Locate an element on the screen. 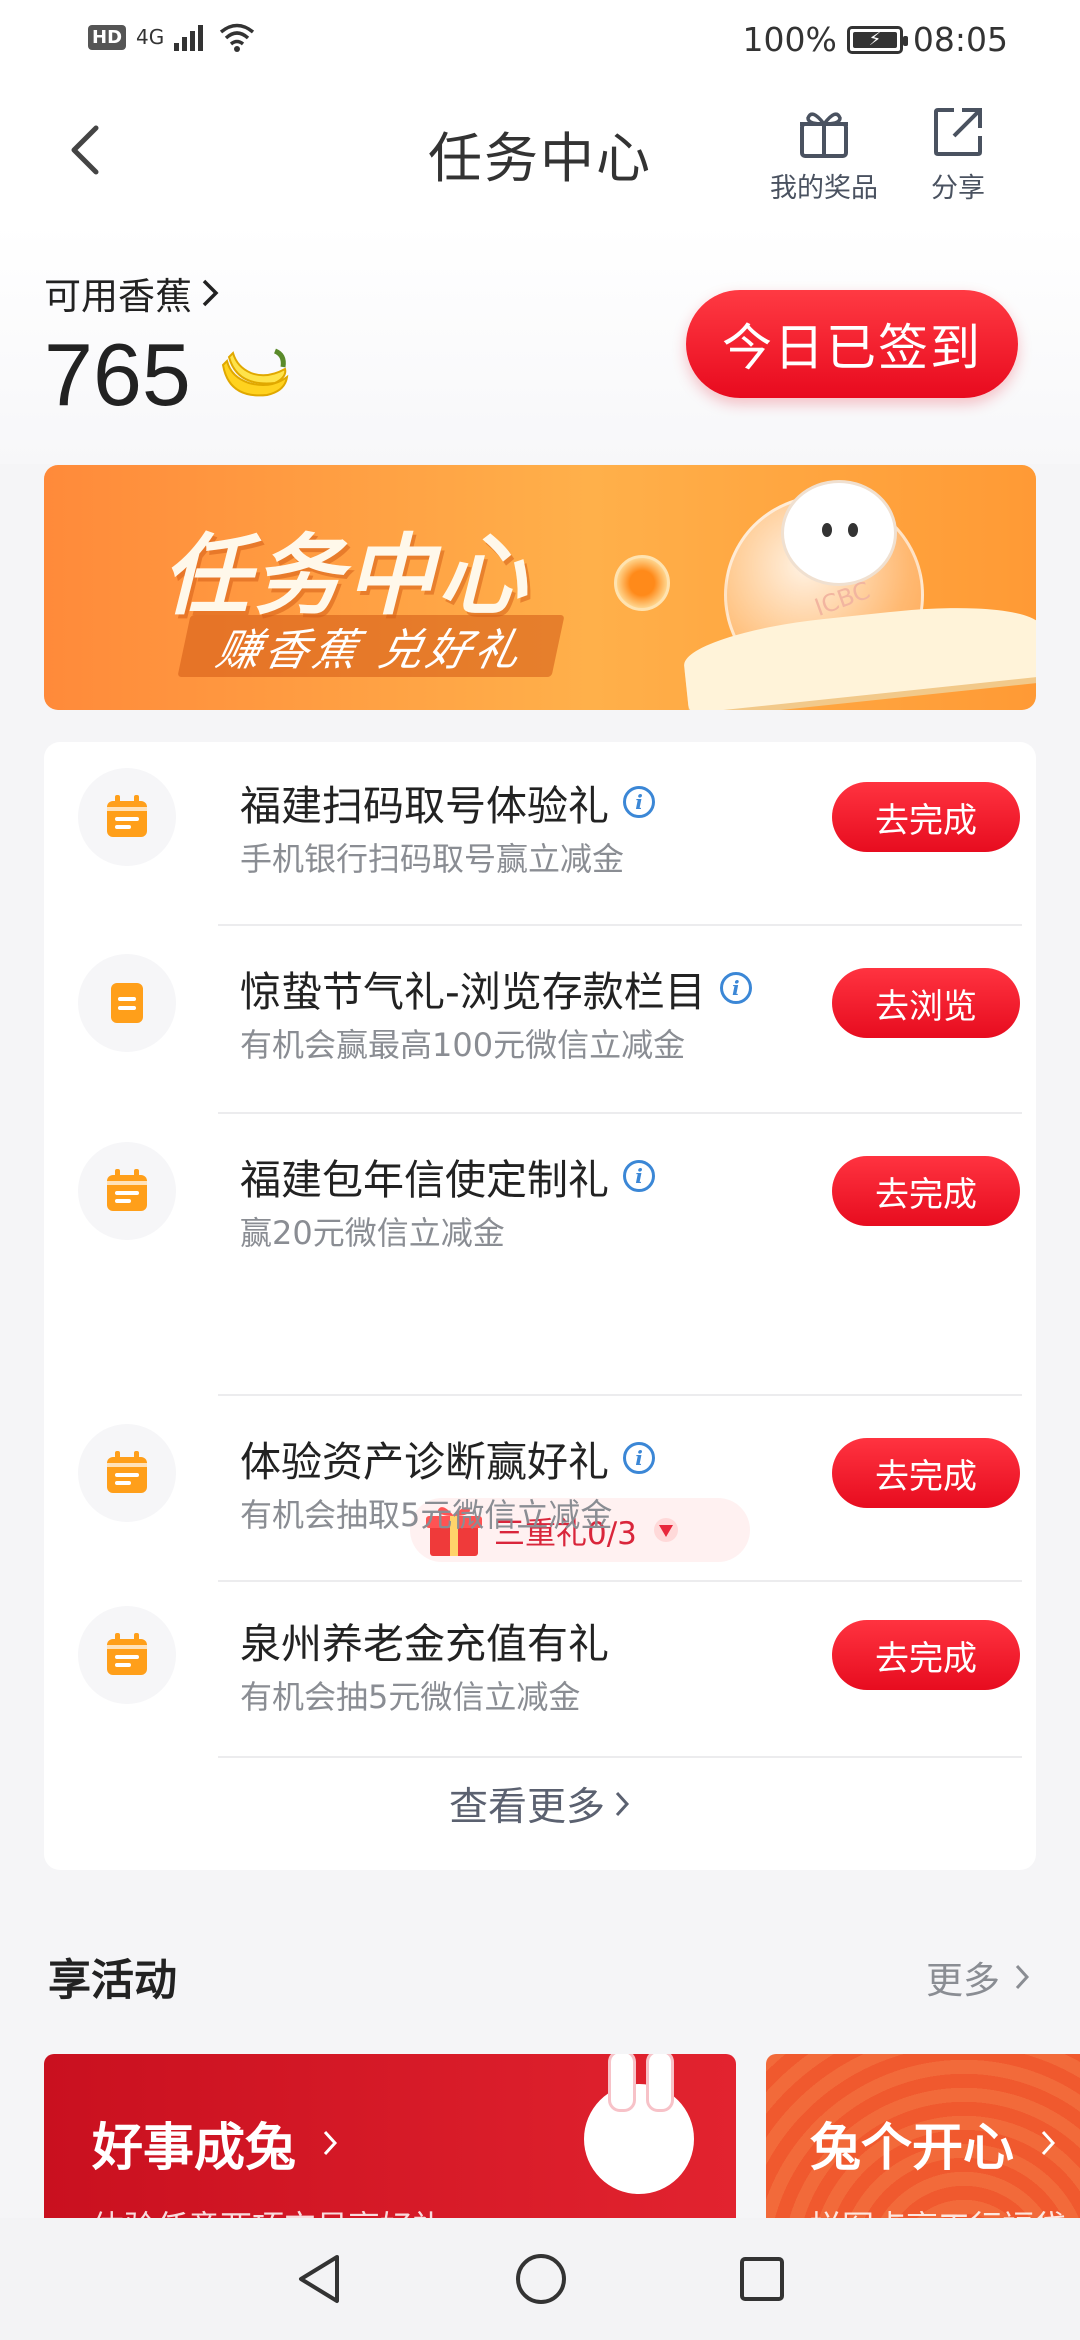 The image size is (1080, 2340). gift-icon is located at coordinates (824, 135).